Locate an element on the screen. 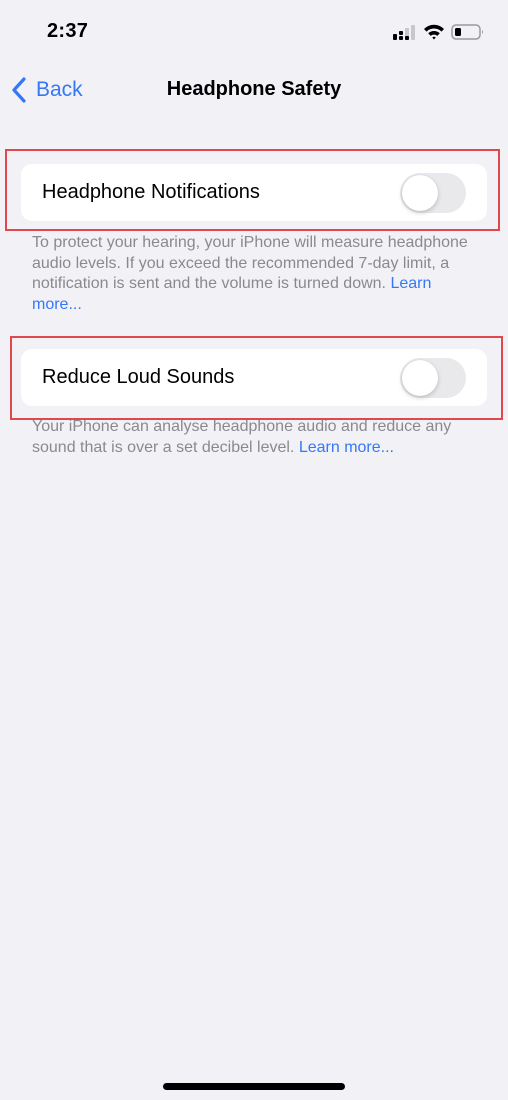  cellular-signal-icon is located at coordinates (404, 32).